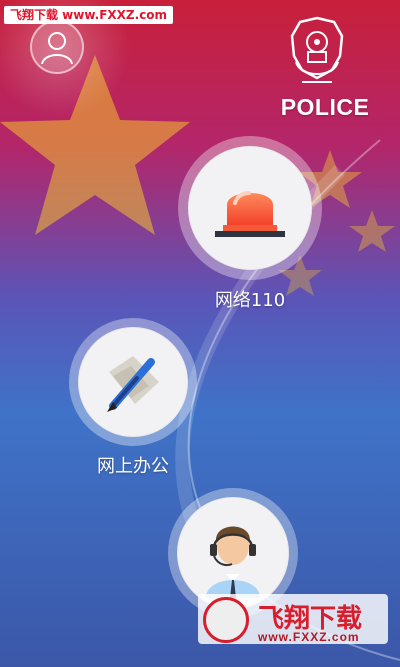  I want to click on menu-item-online-office, so click(133, 382).